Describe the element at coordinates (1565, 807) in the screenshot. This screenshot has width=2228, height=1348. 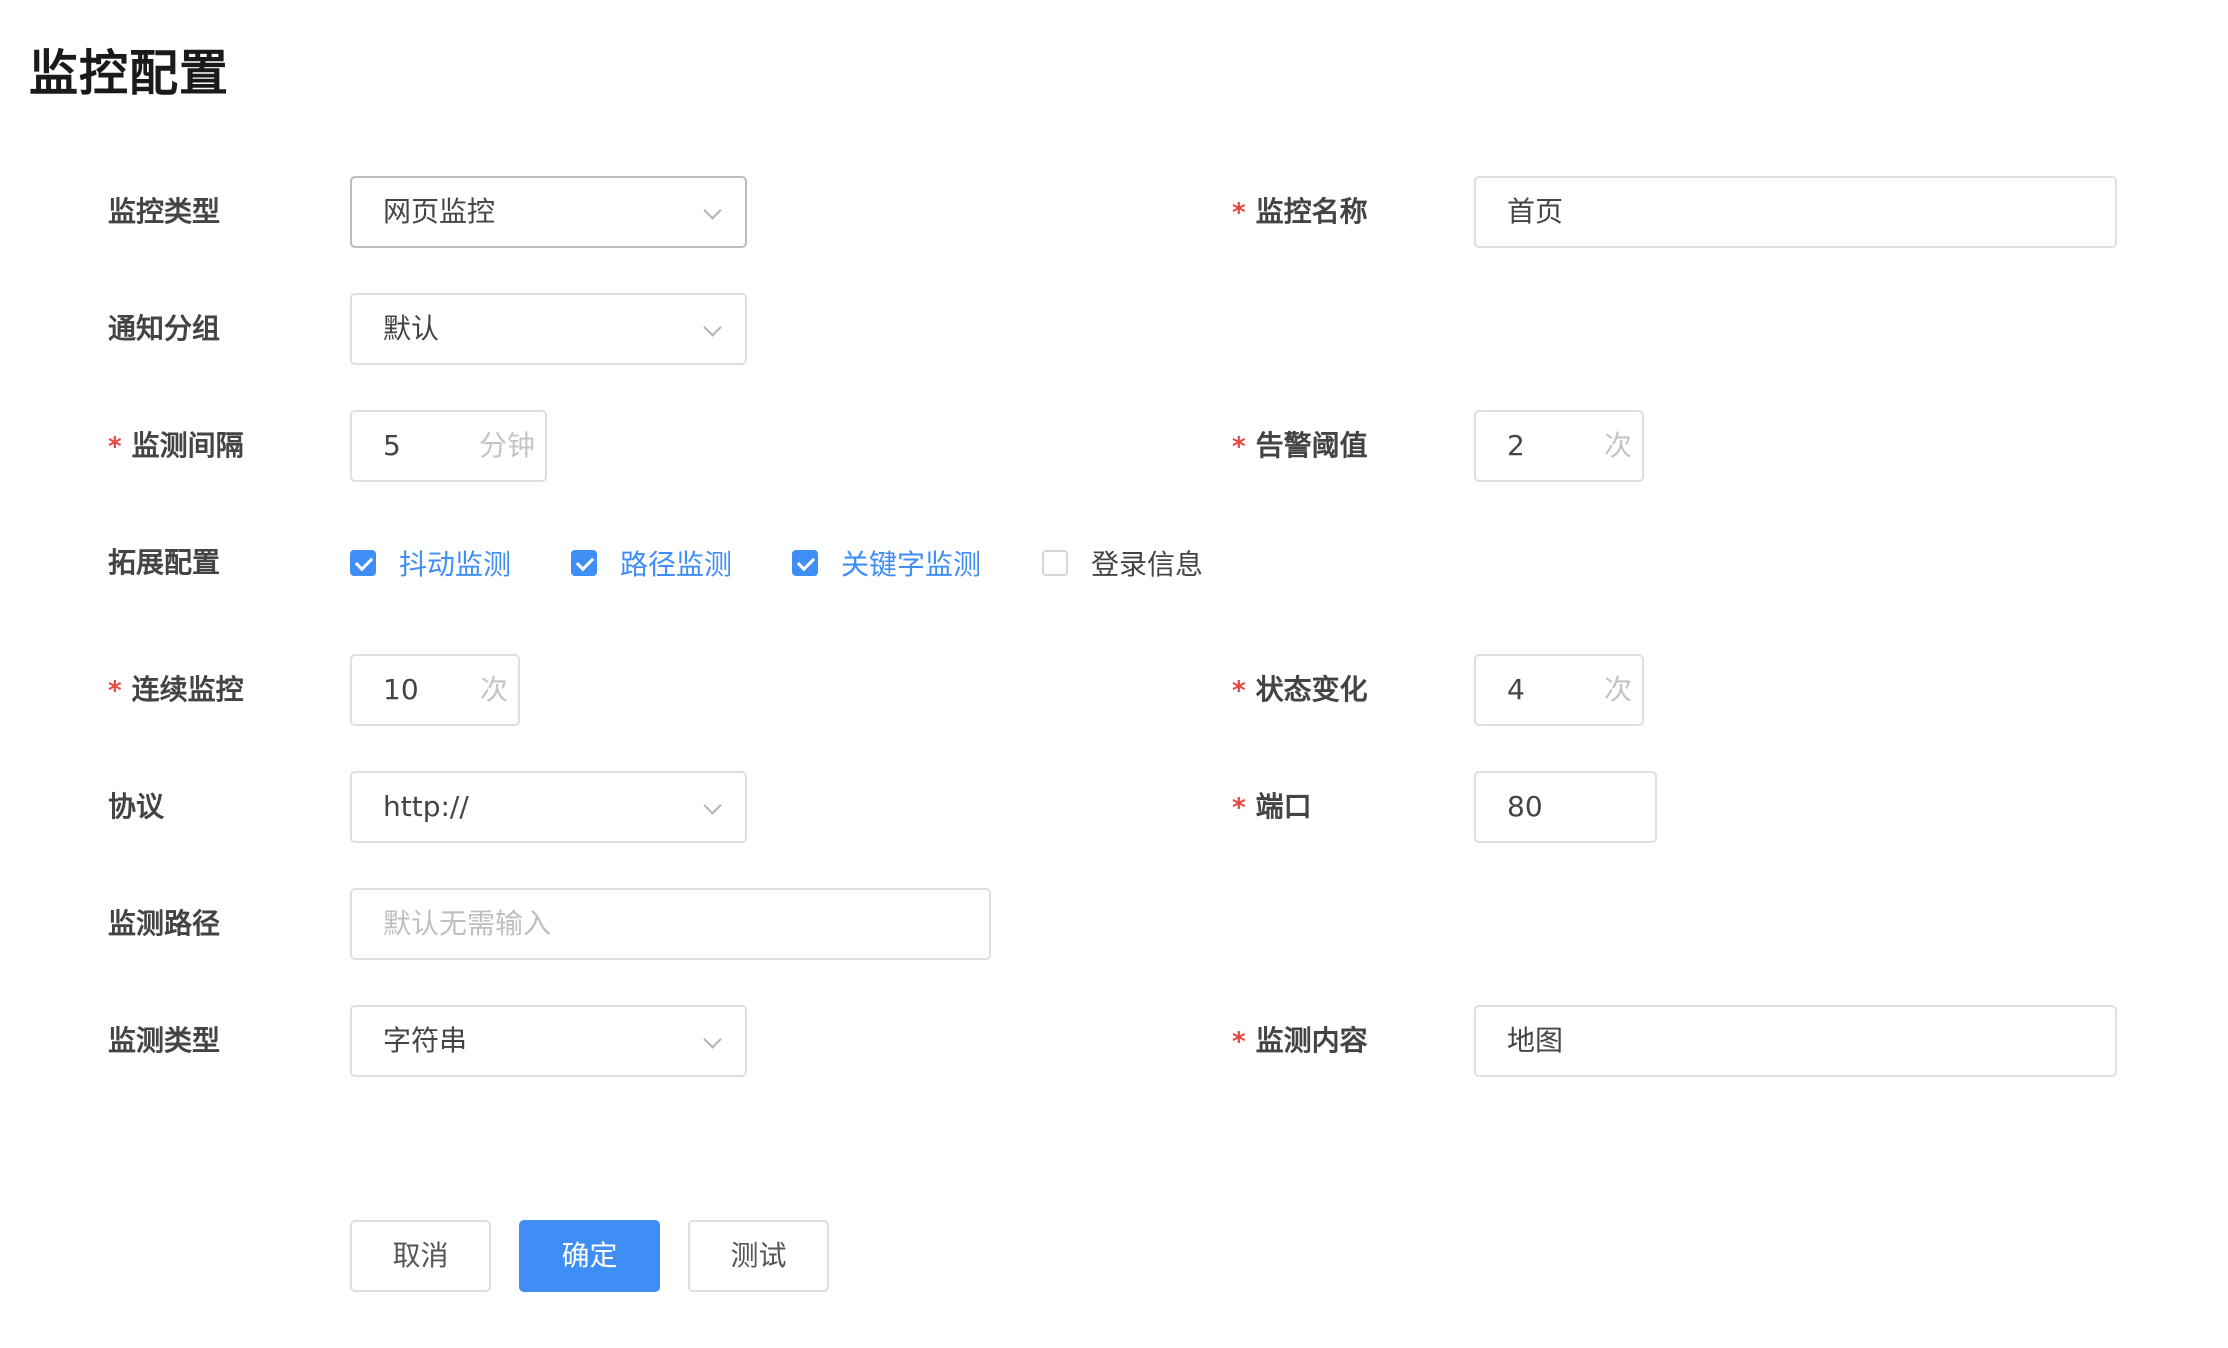
I see `port-input: 80` at that location.